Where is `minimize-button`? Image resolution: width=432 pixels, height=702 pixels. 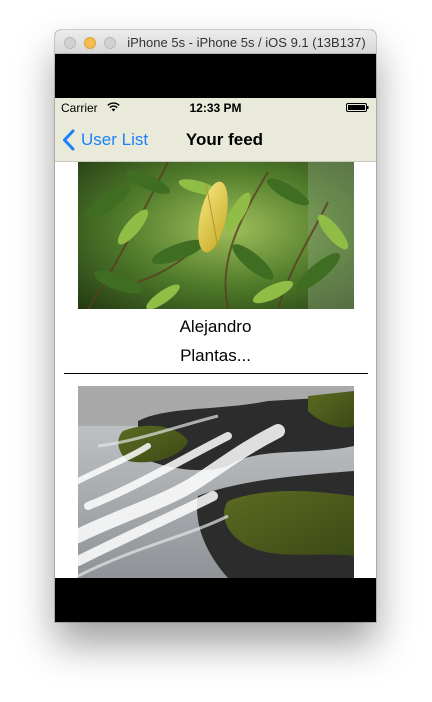 minimize-button is located at coordinates (90, 43).